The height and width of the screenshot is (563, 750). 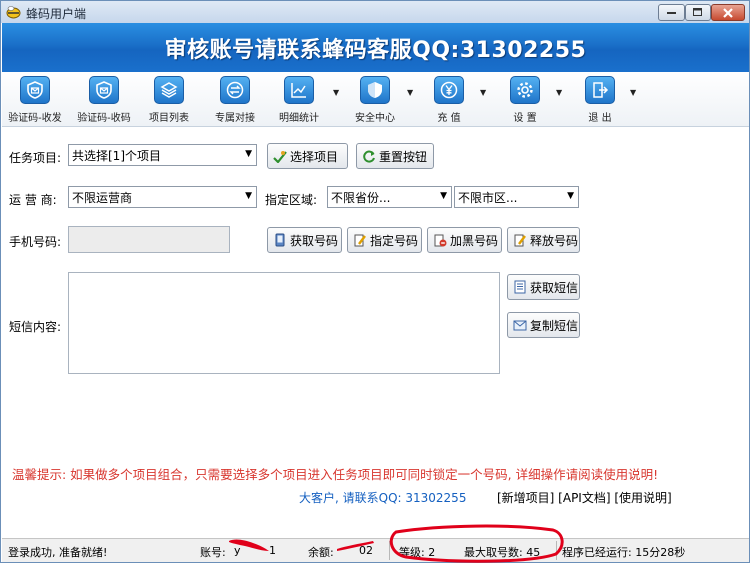 What do you see at coordinates (520, 325) in the screenshot?
I see `copy-mail-icon` at bounding box center [520, 325].